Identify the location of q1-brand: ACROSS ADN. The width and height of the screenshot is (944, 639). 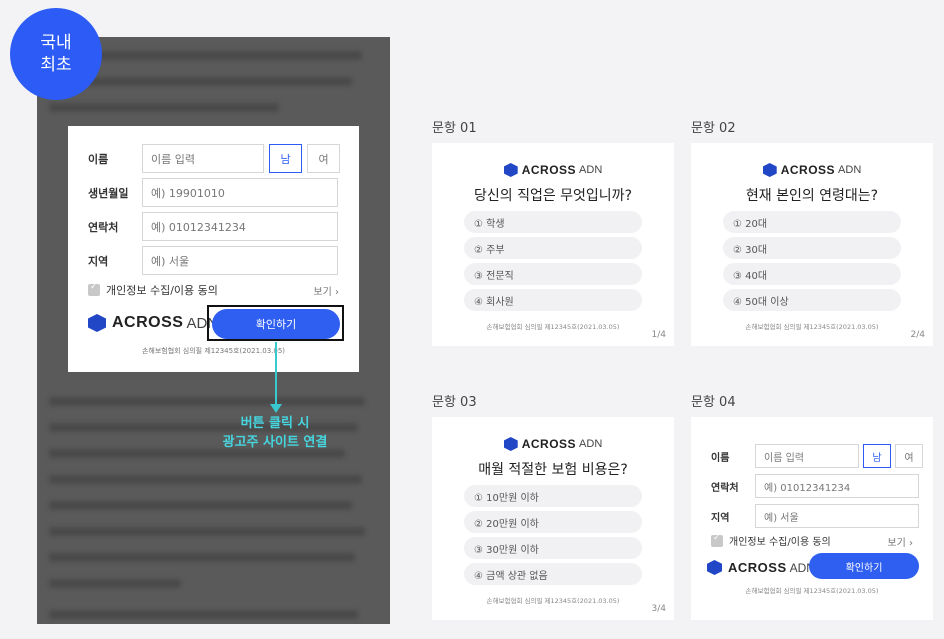
(553, 170).